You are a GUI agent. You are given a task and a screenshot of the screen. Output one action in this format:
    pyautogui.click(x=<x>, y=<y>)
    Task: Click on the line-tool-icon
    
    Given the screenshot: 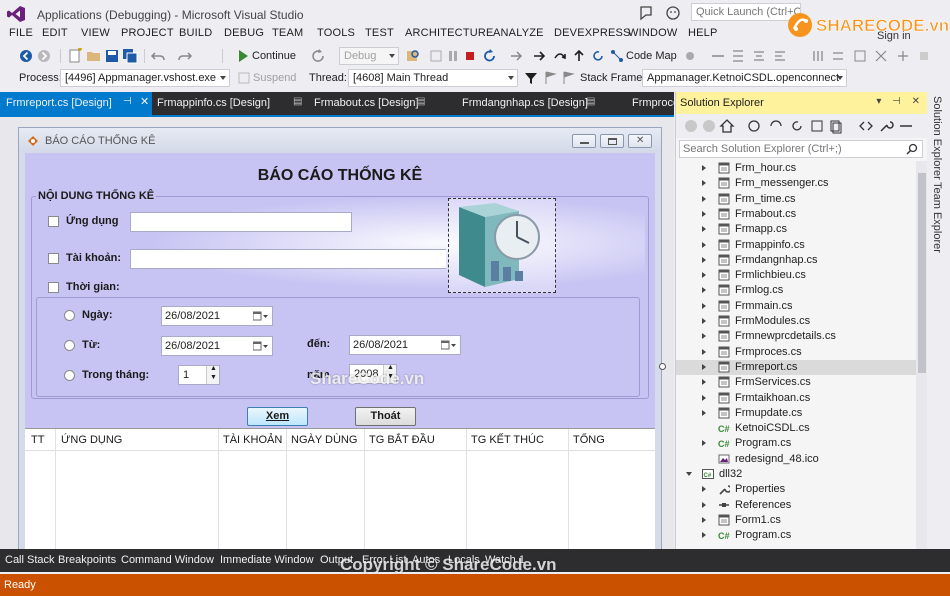 What is the action you would take?
    pyautogui.click(x=718, y=56)
    